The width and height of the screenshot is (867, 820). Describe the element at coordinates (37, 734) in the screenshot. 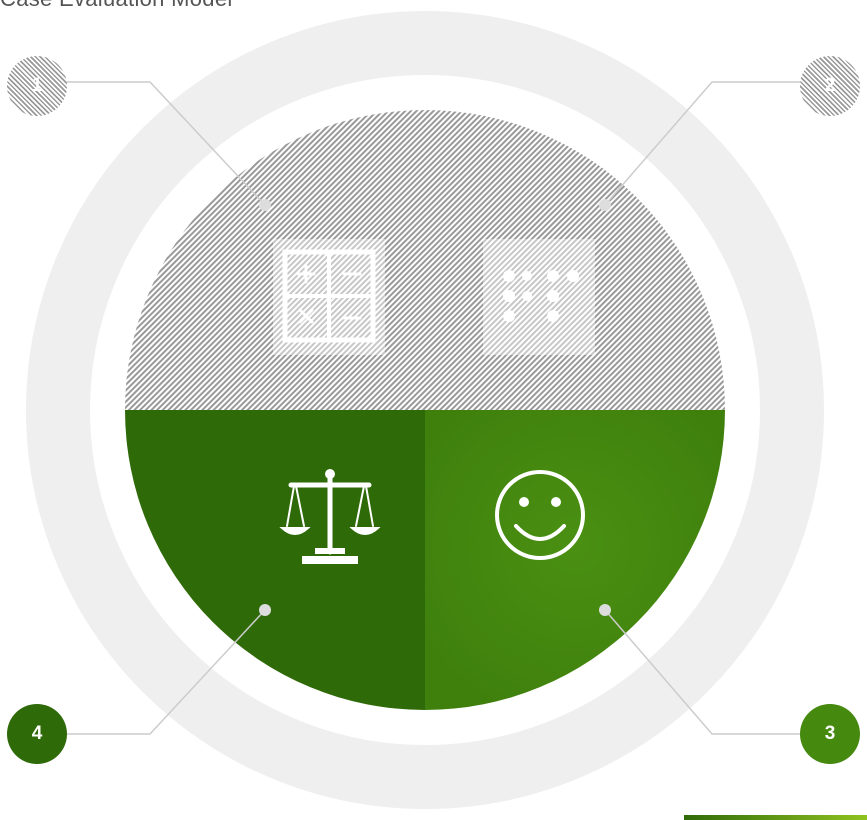

I see `quadrant-badge-4: 4` at that location.